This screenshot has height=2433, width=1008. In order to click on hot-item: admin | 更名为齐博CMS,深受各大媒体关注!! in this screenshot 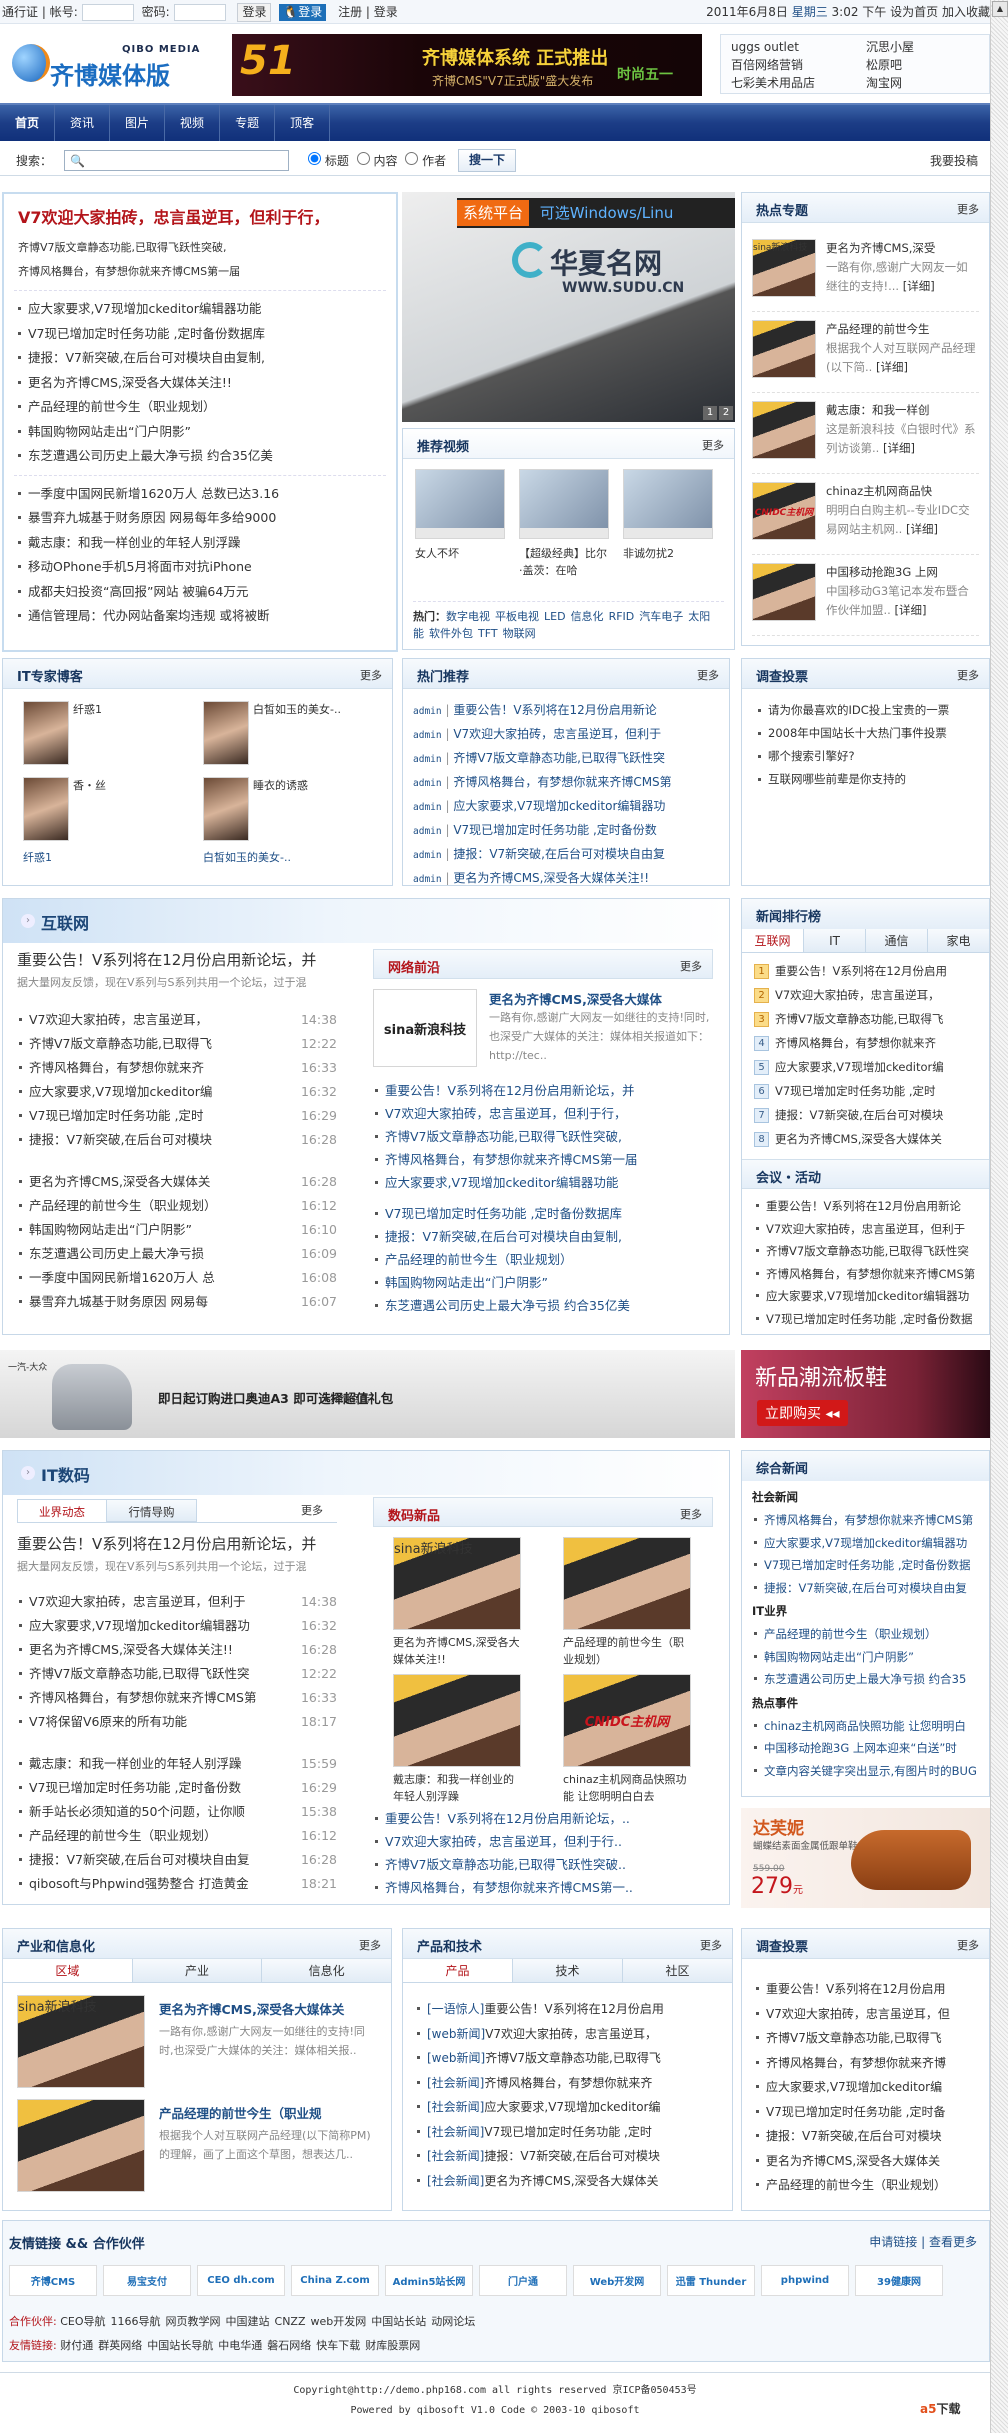, I will do `click(571, 879)`.